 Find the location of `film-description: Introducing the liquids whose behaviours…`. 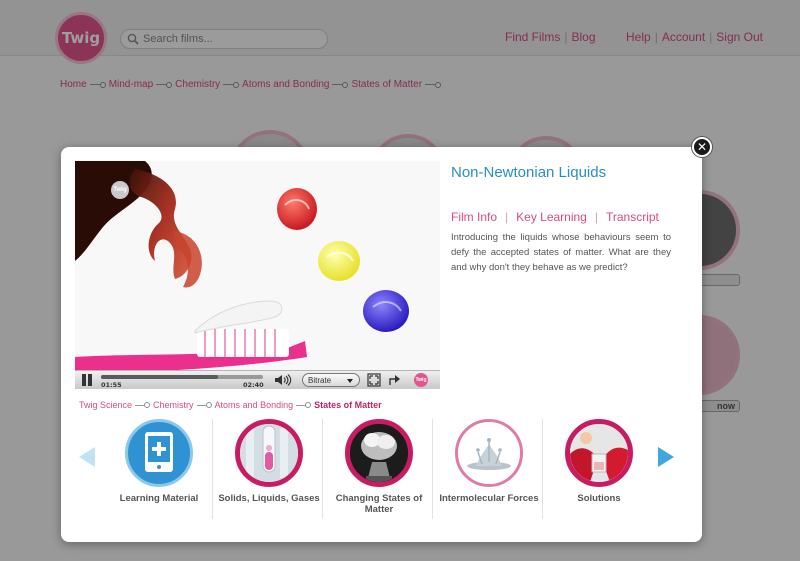

film-description: Introducing the liquids whose behaviours… is located at coordinates (561, 252).